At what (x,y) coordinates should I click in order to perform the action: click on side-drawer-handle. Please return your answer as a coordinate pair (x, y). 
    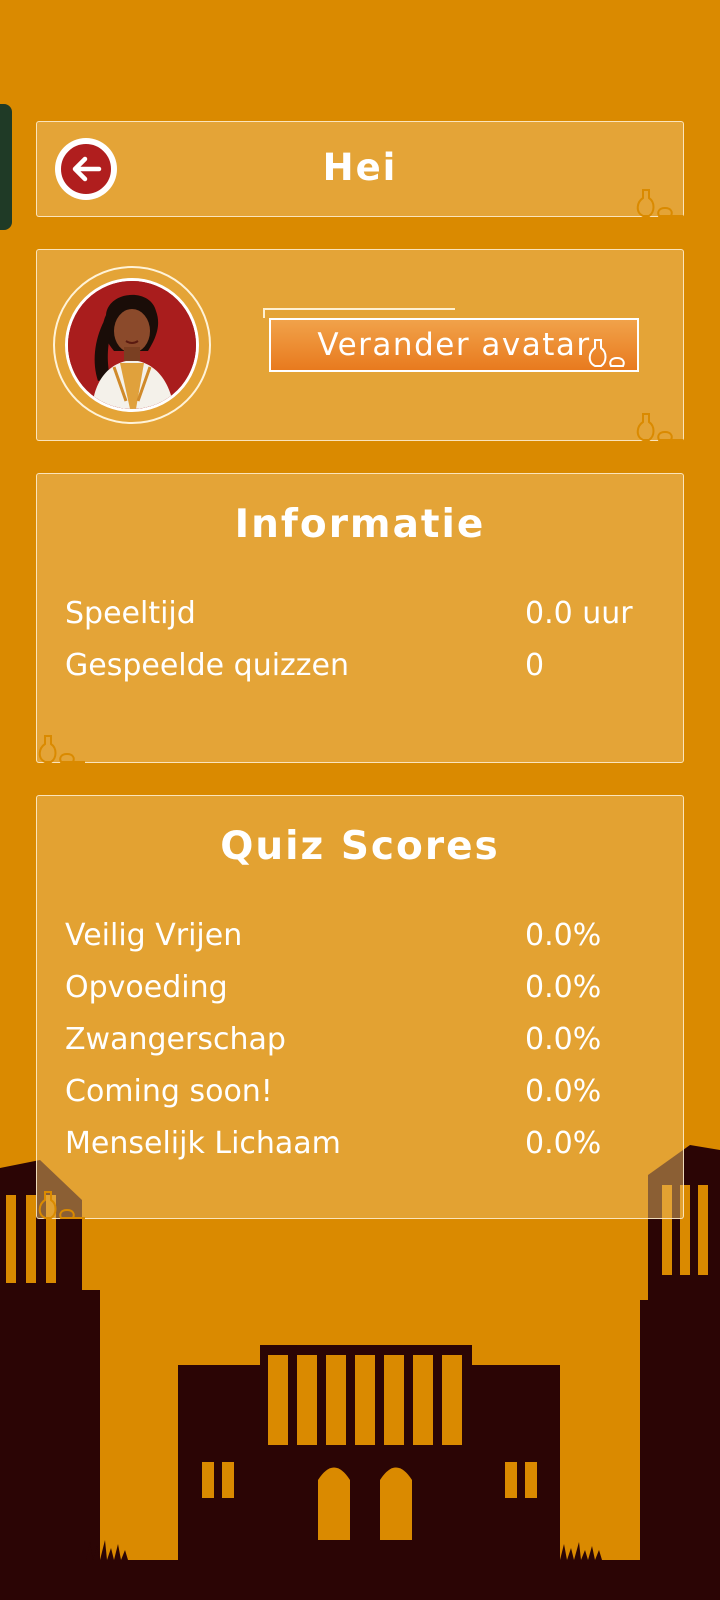
    Looking at the image, I should click on (6, 167).